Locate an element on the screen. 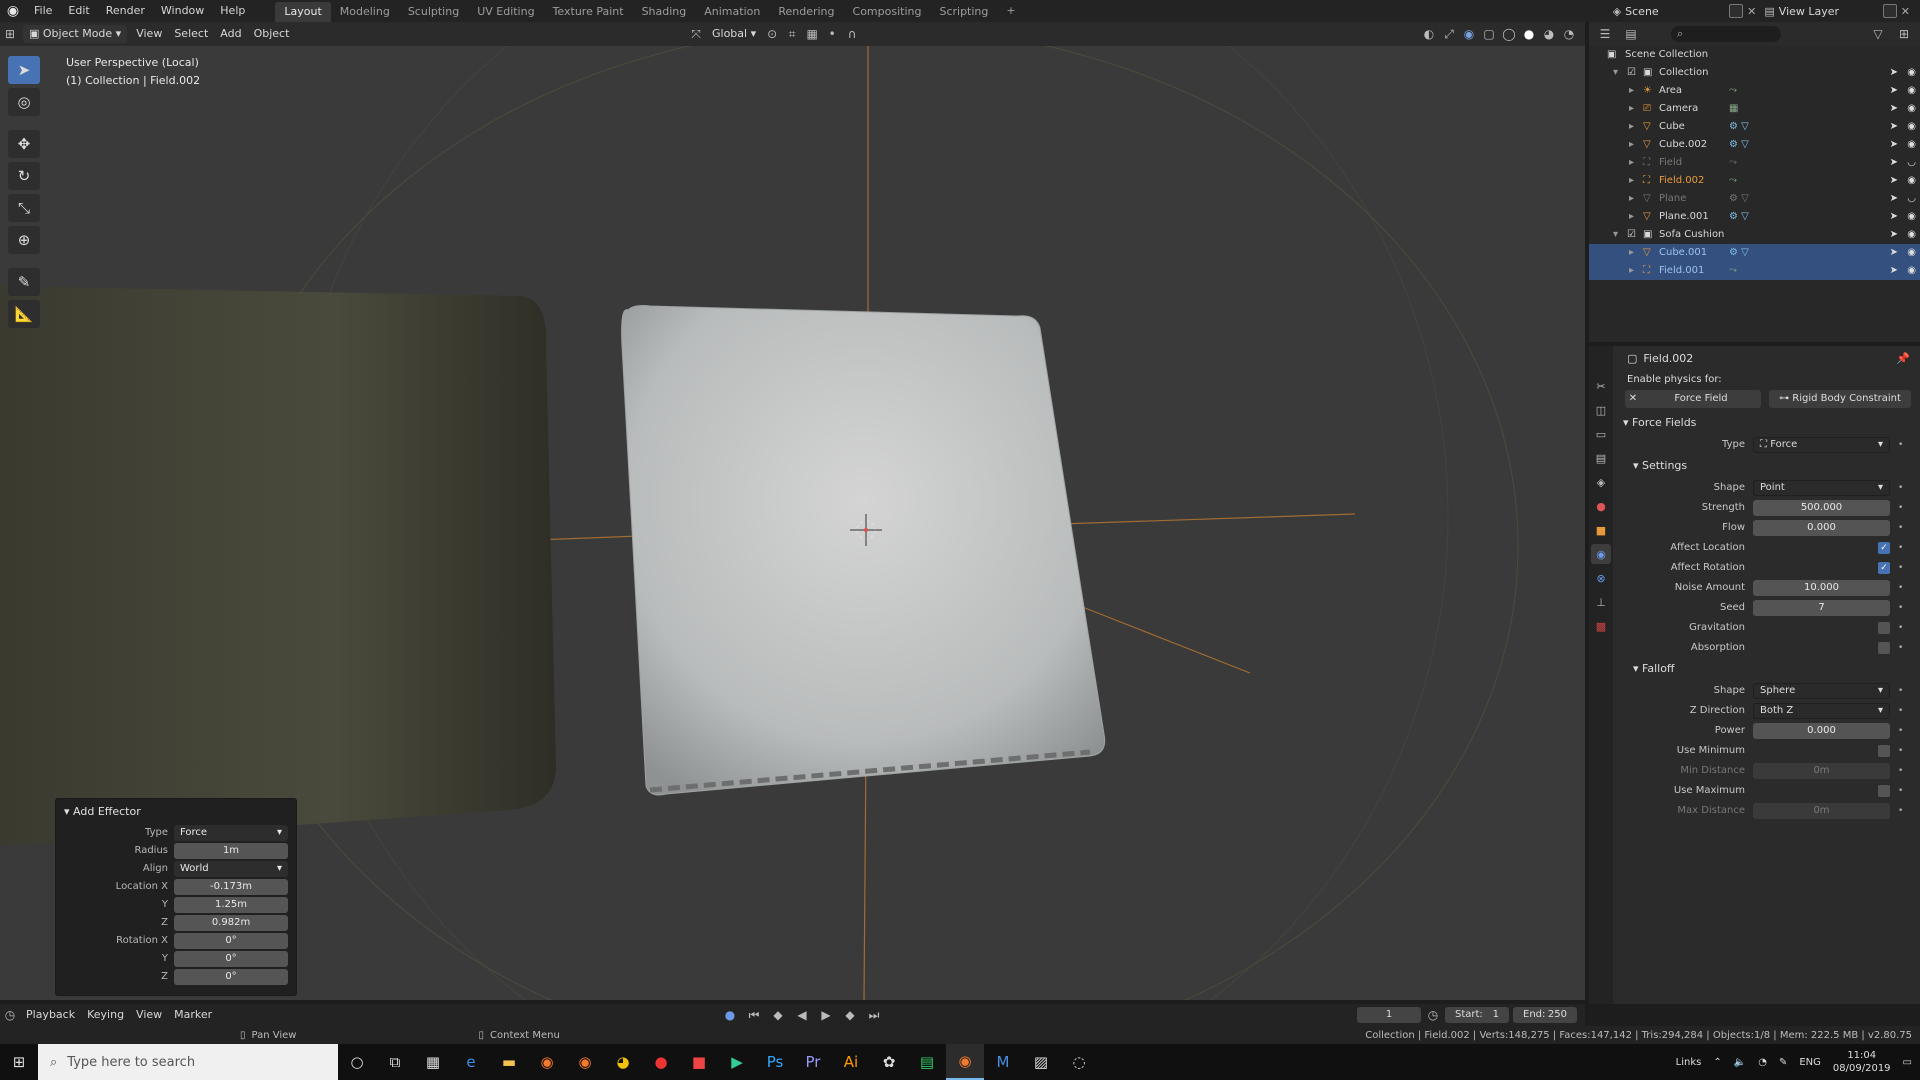  windows-start-icon: ⊞ is located at coordinates (19, 1062).